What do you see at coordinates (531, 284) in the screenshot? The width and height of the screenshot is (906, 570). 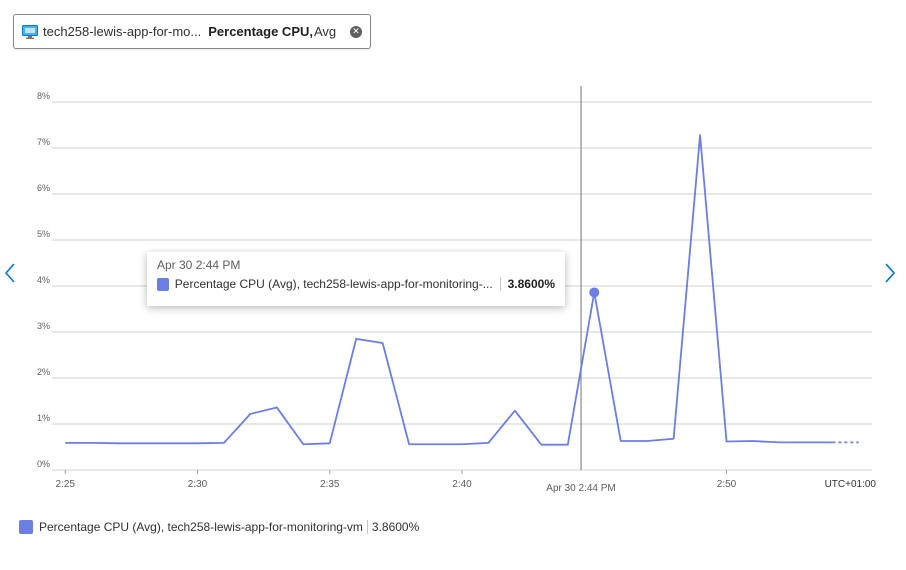 I see `tooltip-value: 3.8600%` at bounding box center [531, 284].